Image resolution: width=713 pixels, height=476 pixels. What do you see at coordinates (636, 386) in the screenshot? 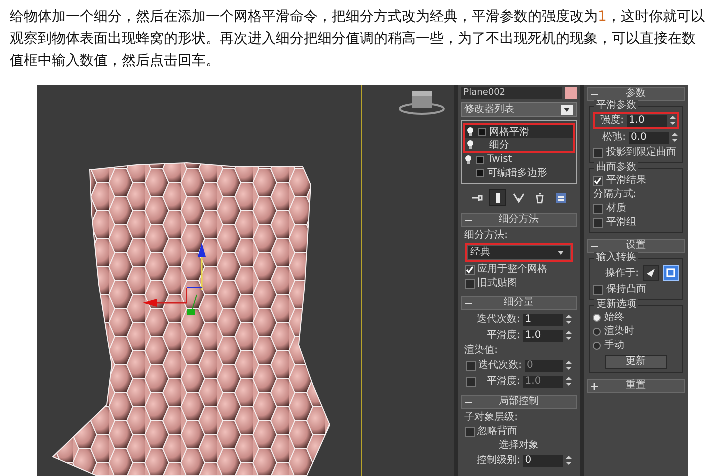
I see `rollout-header: 重置` at bounding box center [636, 386].